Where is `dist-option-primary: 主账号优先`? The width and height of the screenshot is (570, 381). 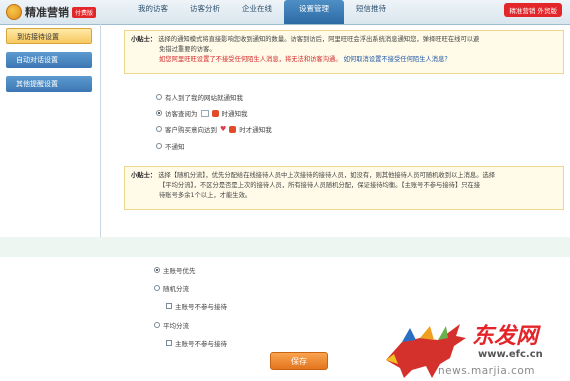 dist-option-primary: 主账号优先 is located at coordinates (175, 270).